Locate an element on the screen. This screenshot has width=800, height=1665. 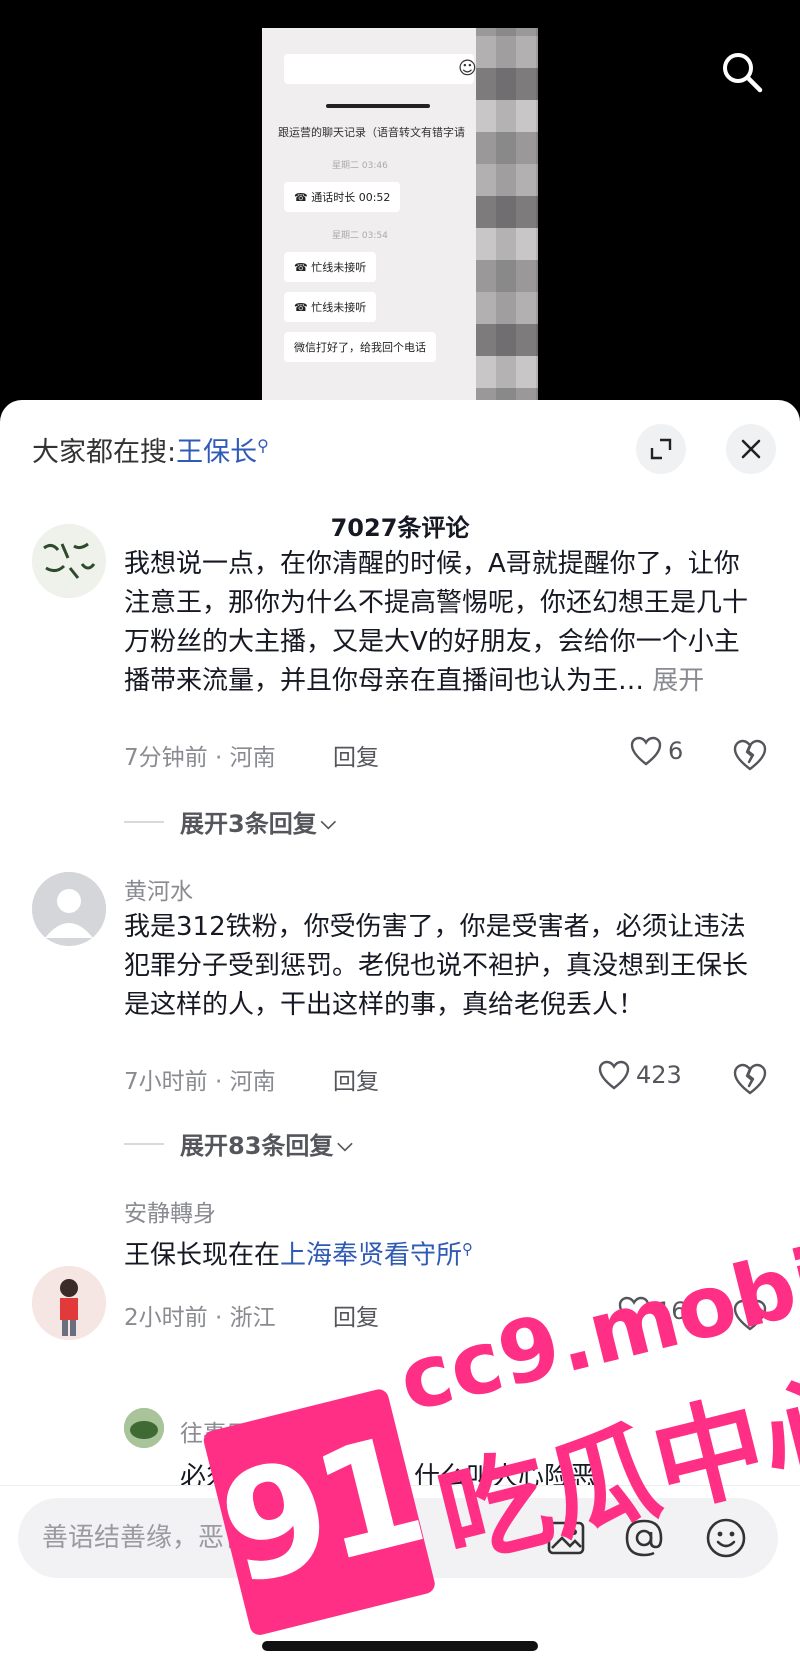
portrait-avatar-image is located at coordinates (69, 1303).